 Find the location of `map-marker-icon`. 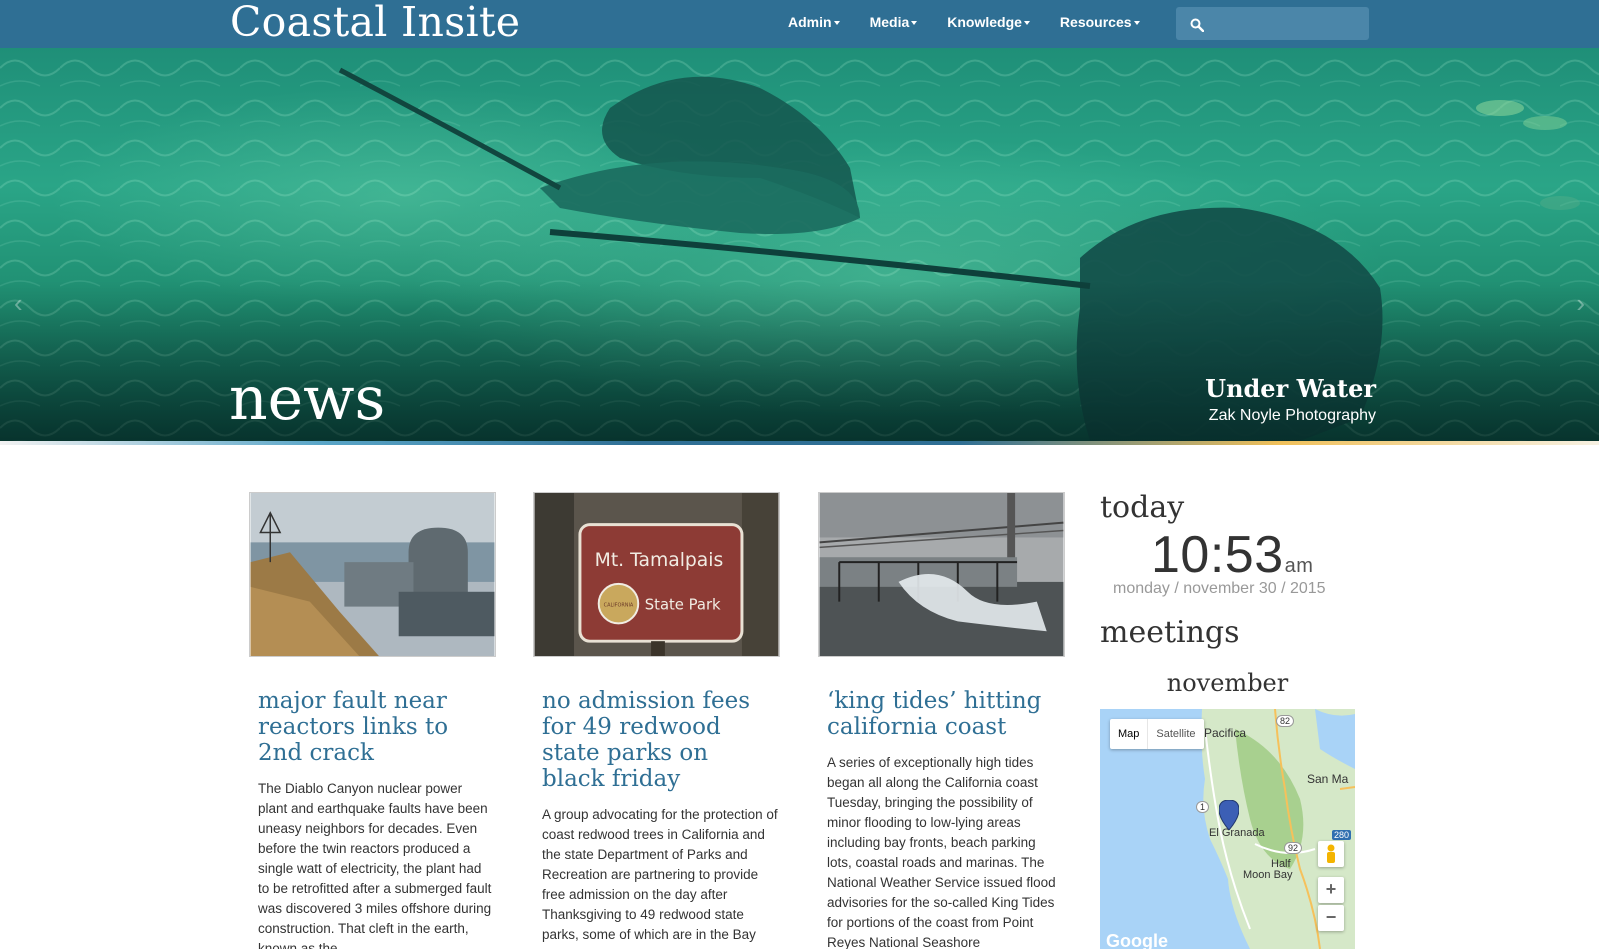

map-marker-icon is located at coordinates (1229, 815).